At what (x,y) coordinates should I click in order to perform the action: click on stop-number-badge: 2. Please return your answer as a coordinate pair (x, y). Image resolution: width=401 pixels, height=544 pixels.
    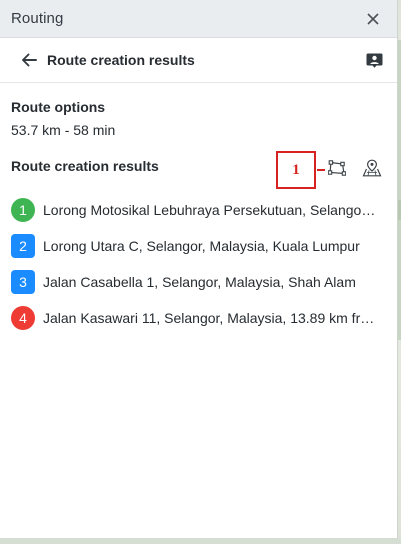
    Looking at the image, I should click on (23, 246).